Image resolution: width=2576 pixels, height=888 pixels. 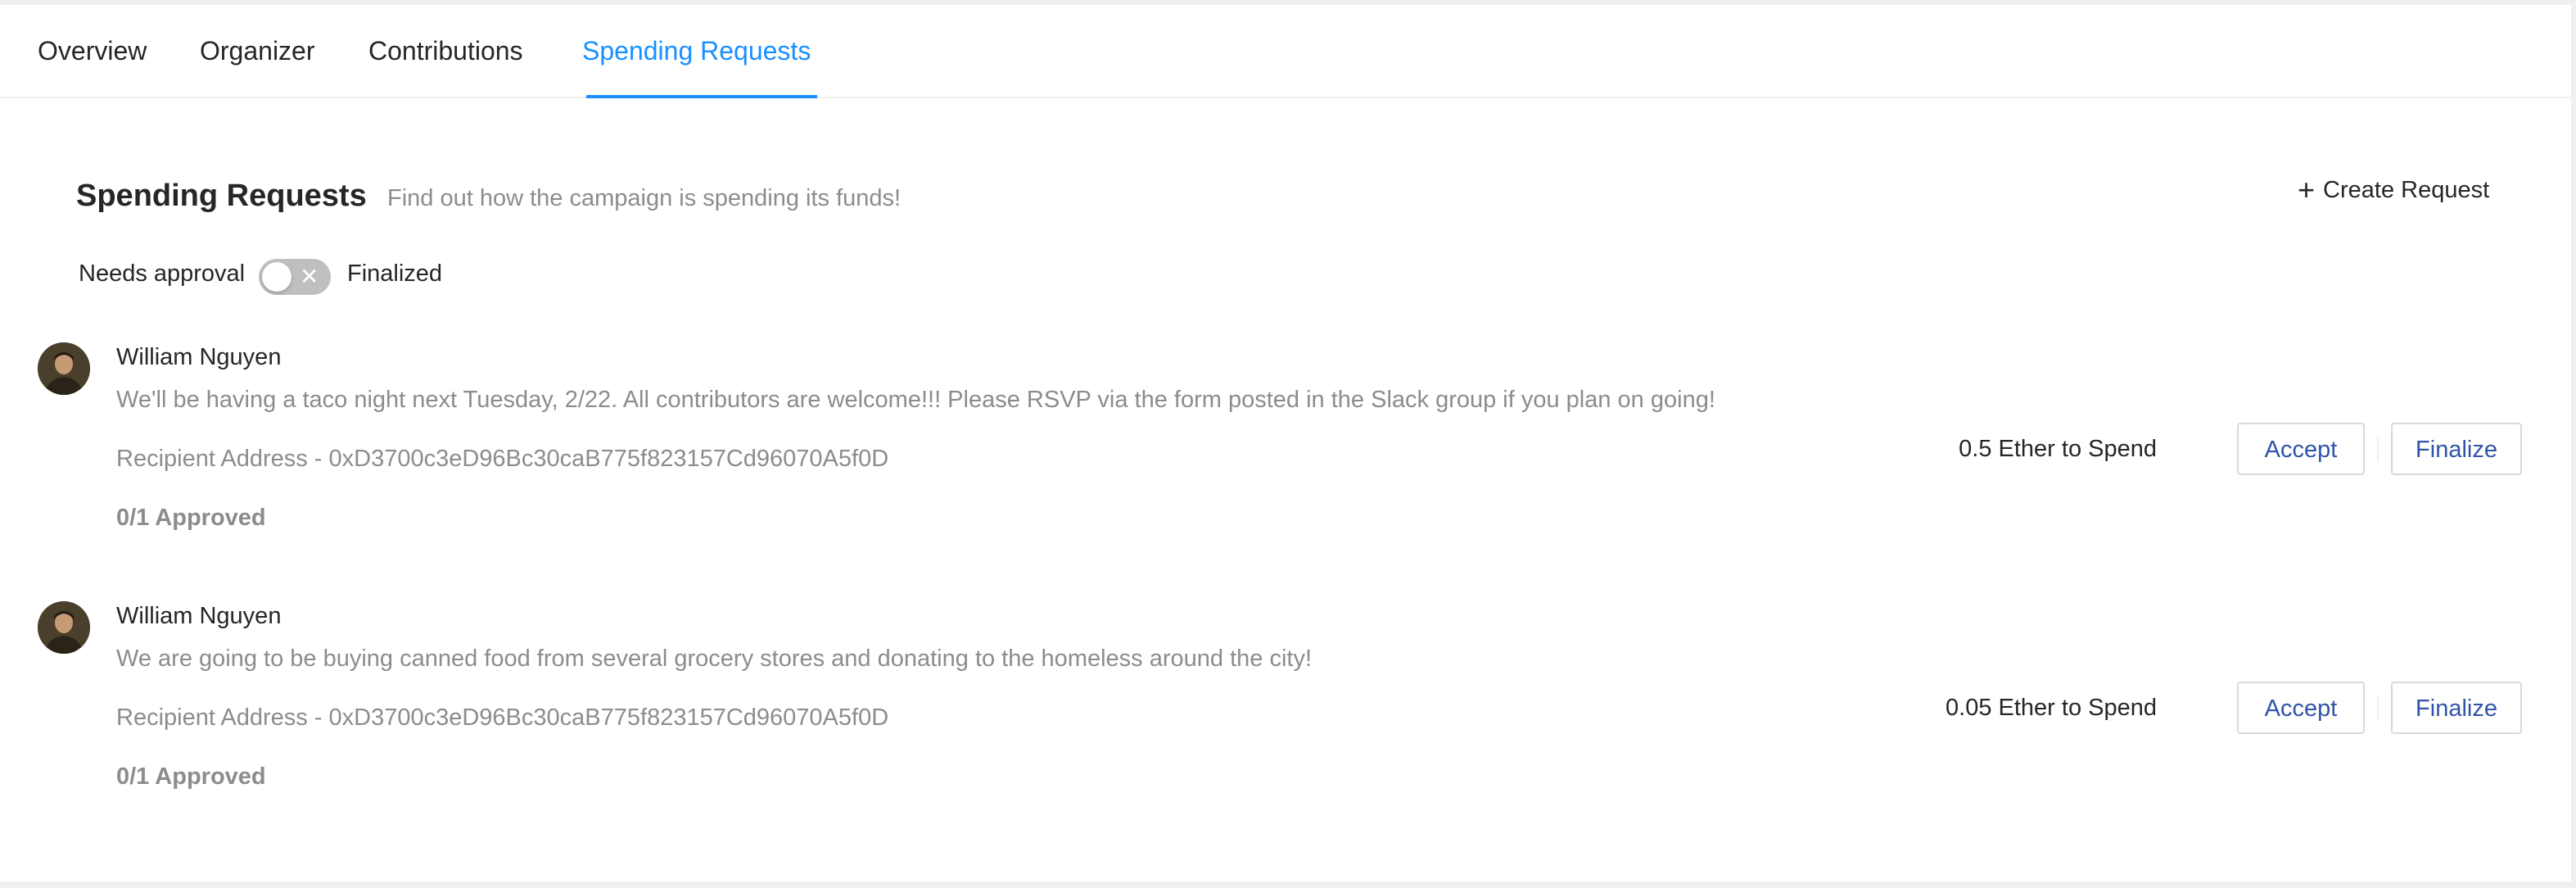 I want to click on tab-overview: Overview, so click(x=92, y=50).